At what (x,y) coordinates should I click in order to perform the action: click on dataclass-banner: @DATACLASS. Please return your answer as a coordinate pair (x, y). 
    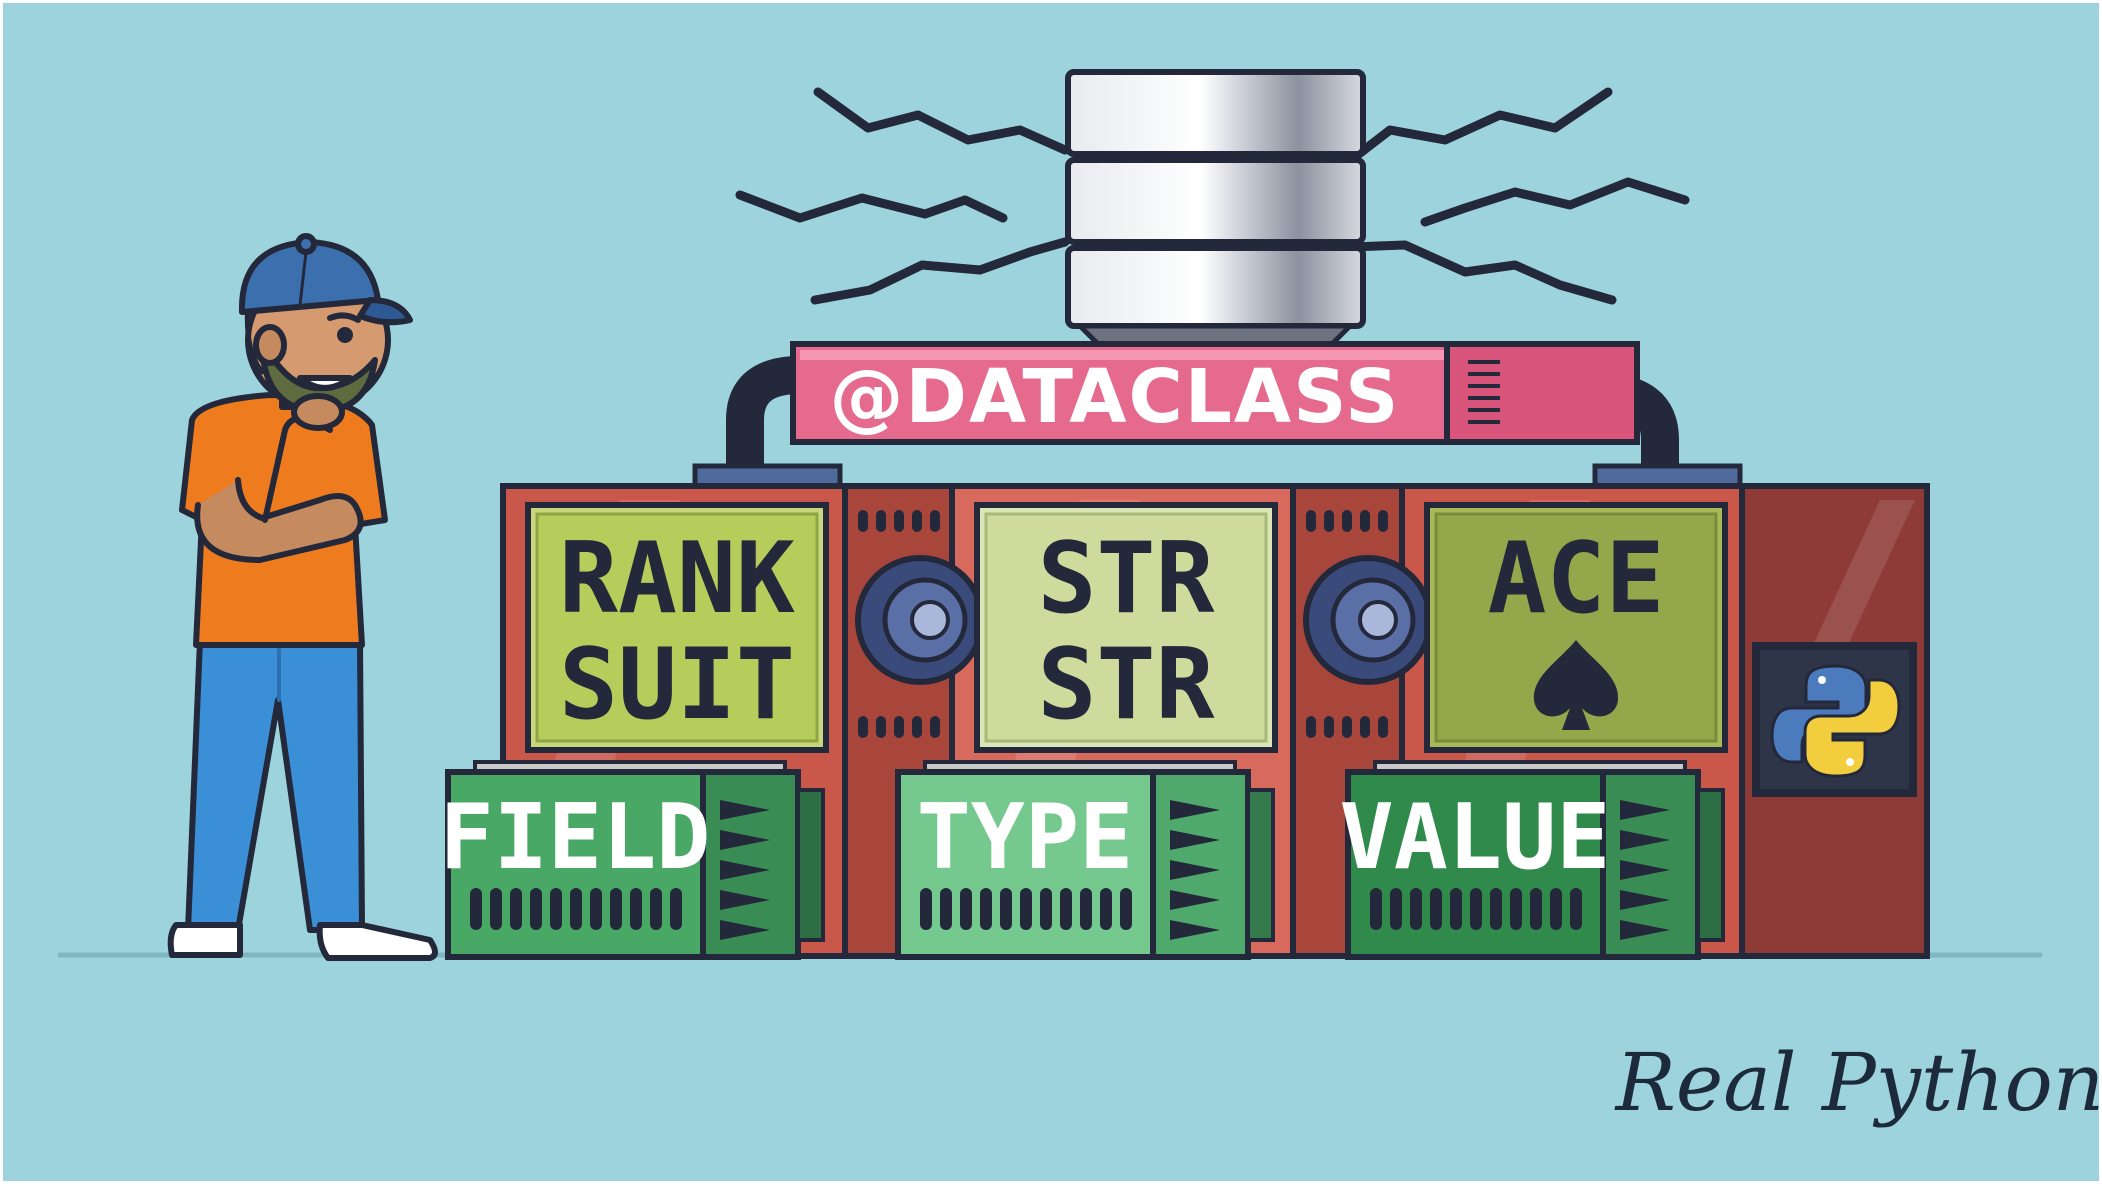
    Looking at the image, I should click on (1215, 393).